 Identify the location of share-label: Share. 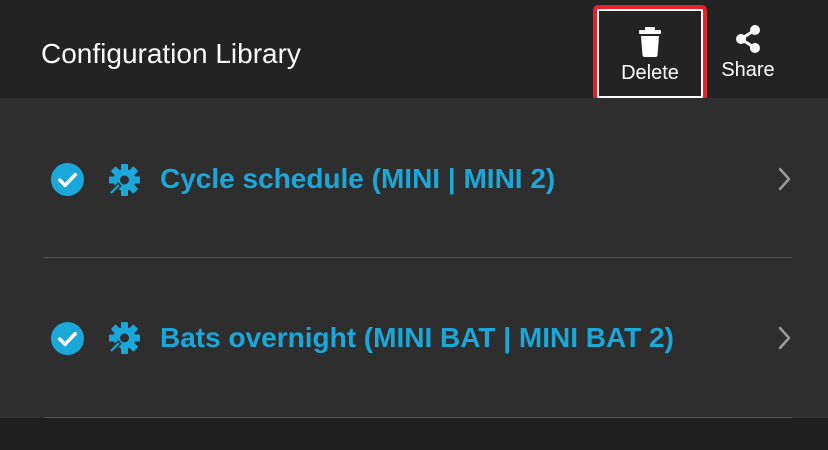
(748, 70).